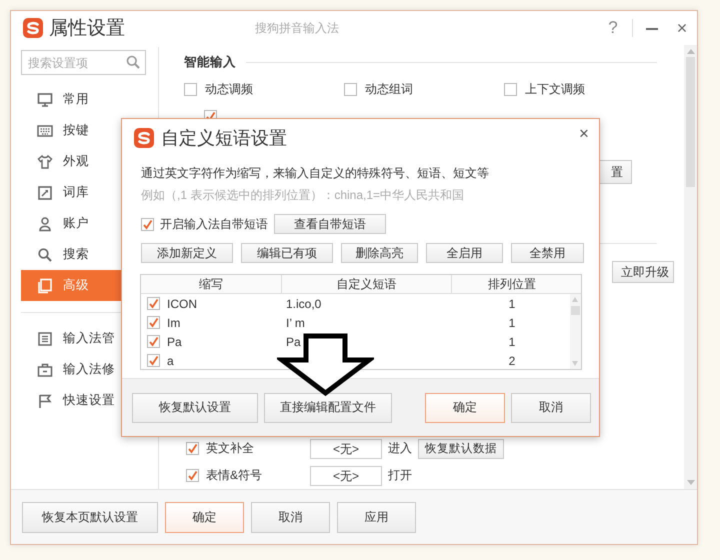  Describe the element at coordinates (389, 89) in the screenshot. I see `option-label: 动态组词` at that location.